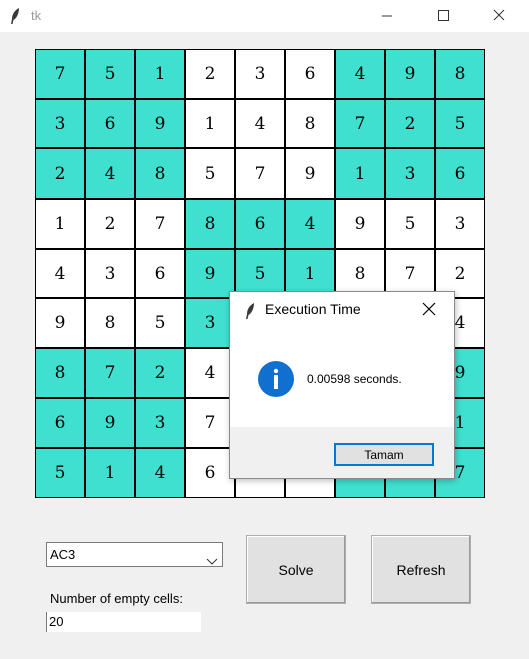 The width and height of the screenshot is (529, 659). What do you see at coordinates (296, 569) in the screenshot?
I see `solve-button: Solve` at bounding box center [296, 569].